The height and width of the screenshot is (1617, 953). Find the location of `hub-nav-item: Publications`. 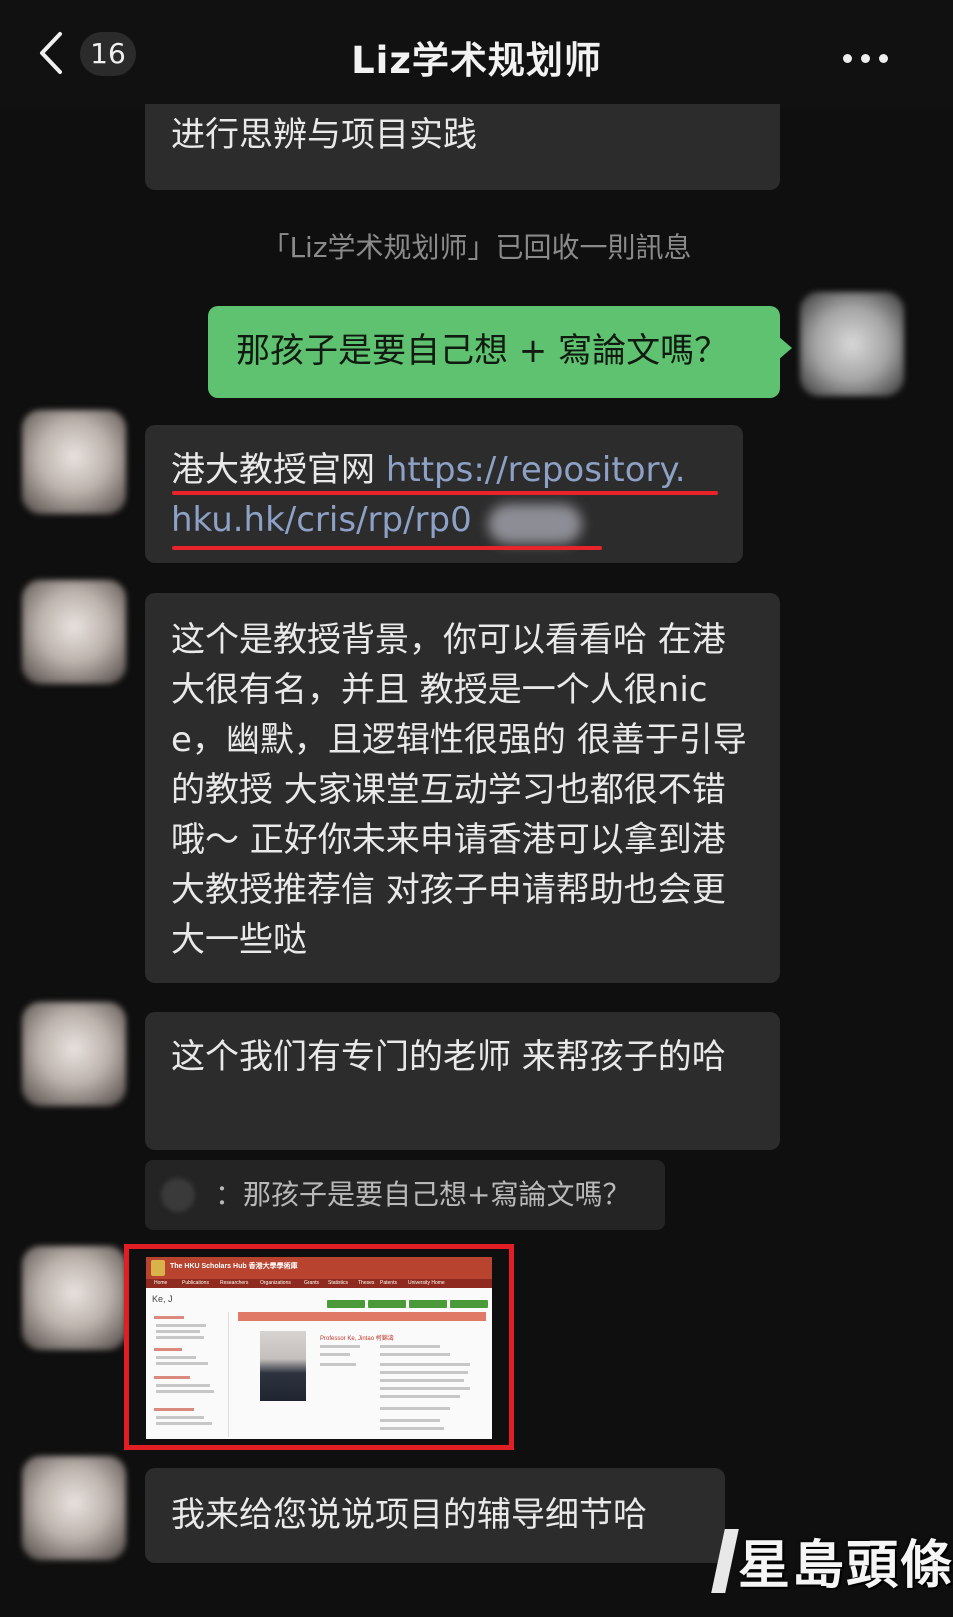

hub-nav-item: Publications is located at coordinates (195, 1283).